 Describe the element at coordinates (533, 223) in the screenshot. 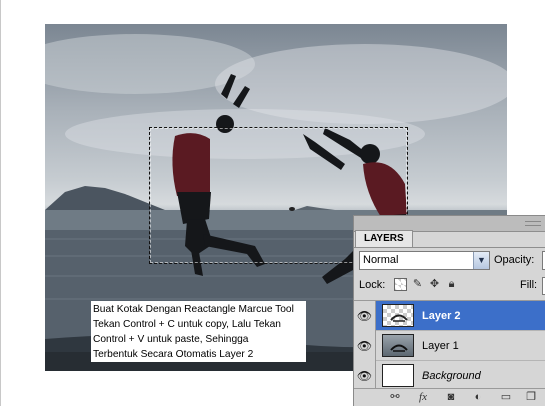

I see `panel-grip-icon` at that location.